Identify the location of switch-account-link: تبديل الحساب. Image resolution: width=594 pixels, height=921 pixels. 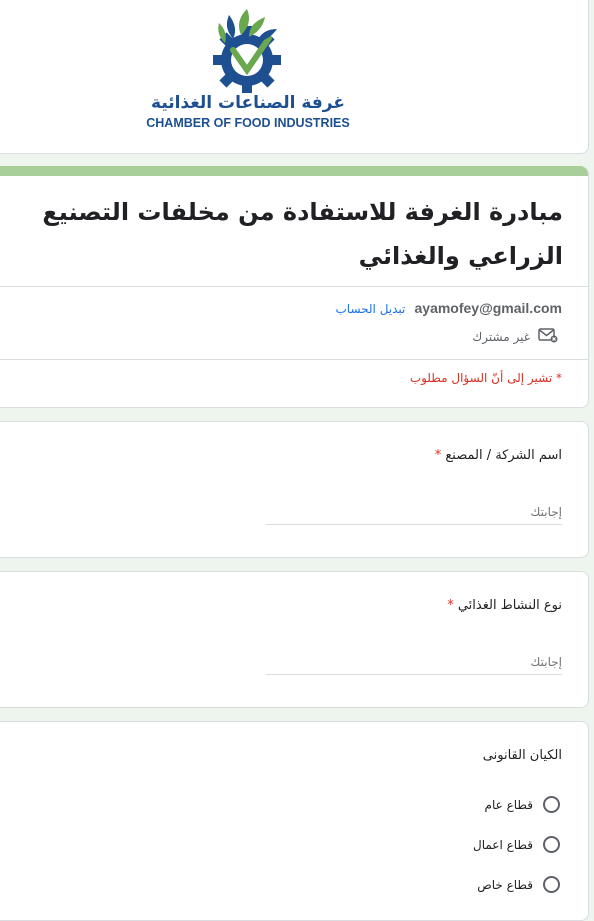
(371, 309).